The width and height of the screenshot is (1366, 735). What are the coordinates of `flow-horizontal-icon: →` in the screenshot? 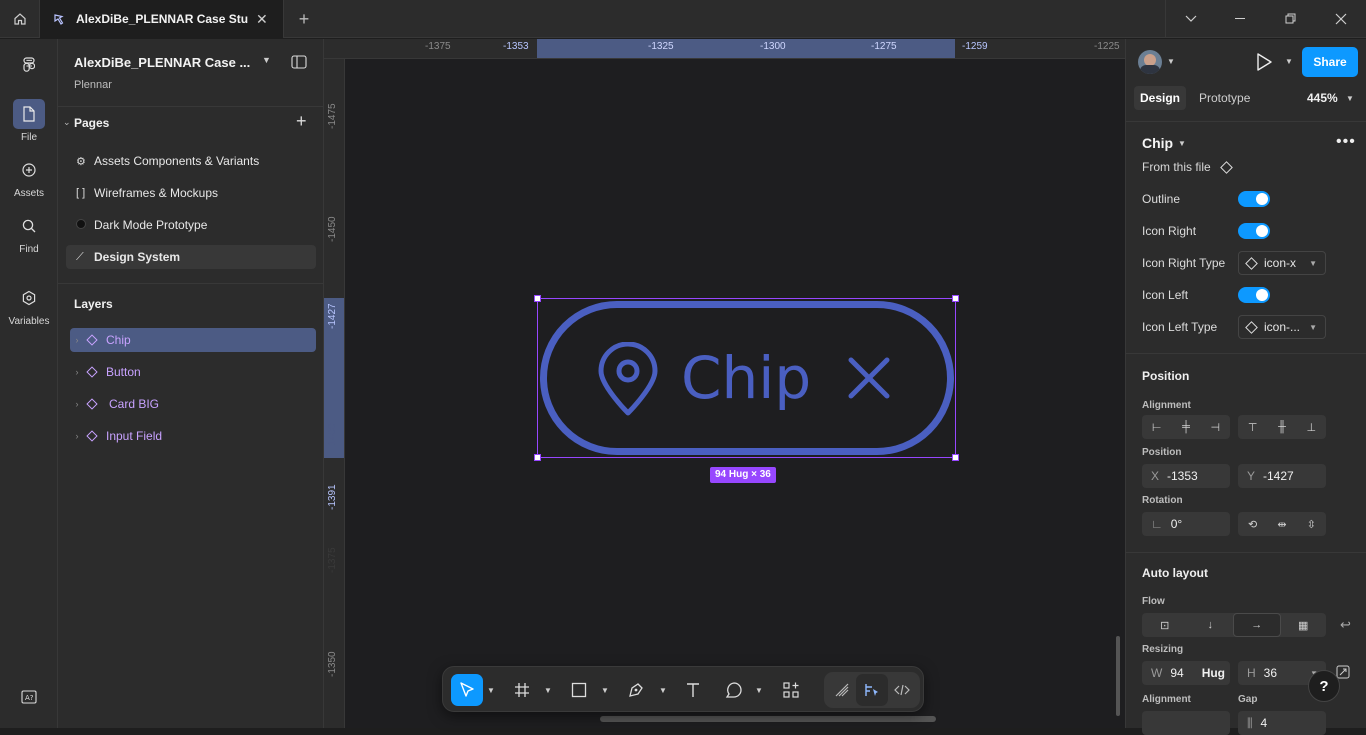 It's located at (1257, 625).